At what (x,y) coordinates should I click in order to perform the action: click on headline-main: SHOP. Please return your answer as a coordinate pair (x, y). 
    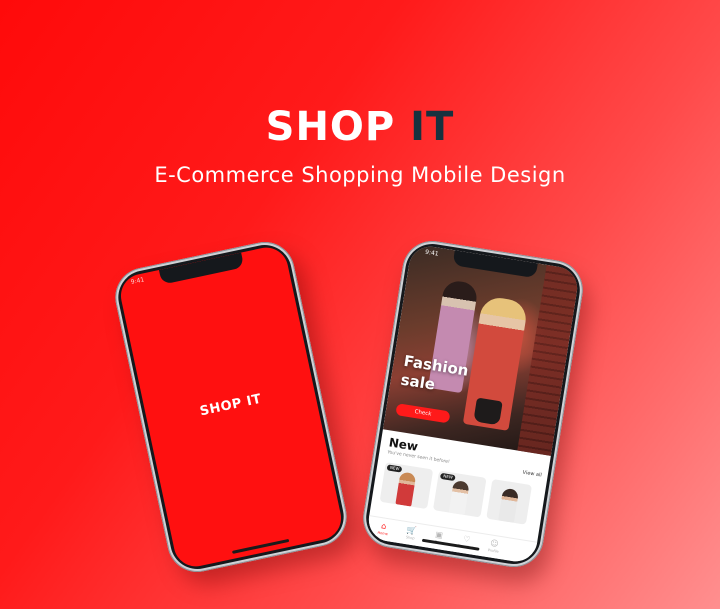
    Looking at the image, I should click on (338, 127).